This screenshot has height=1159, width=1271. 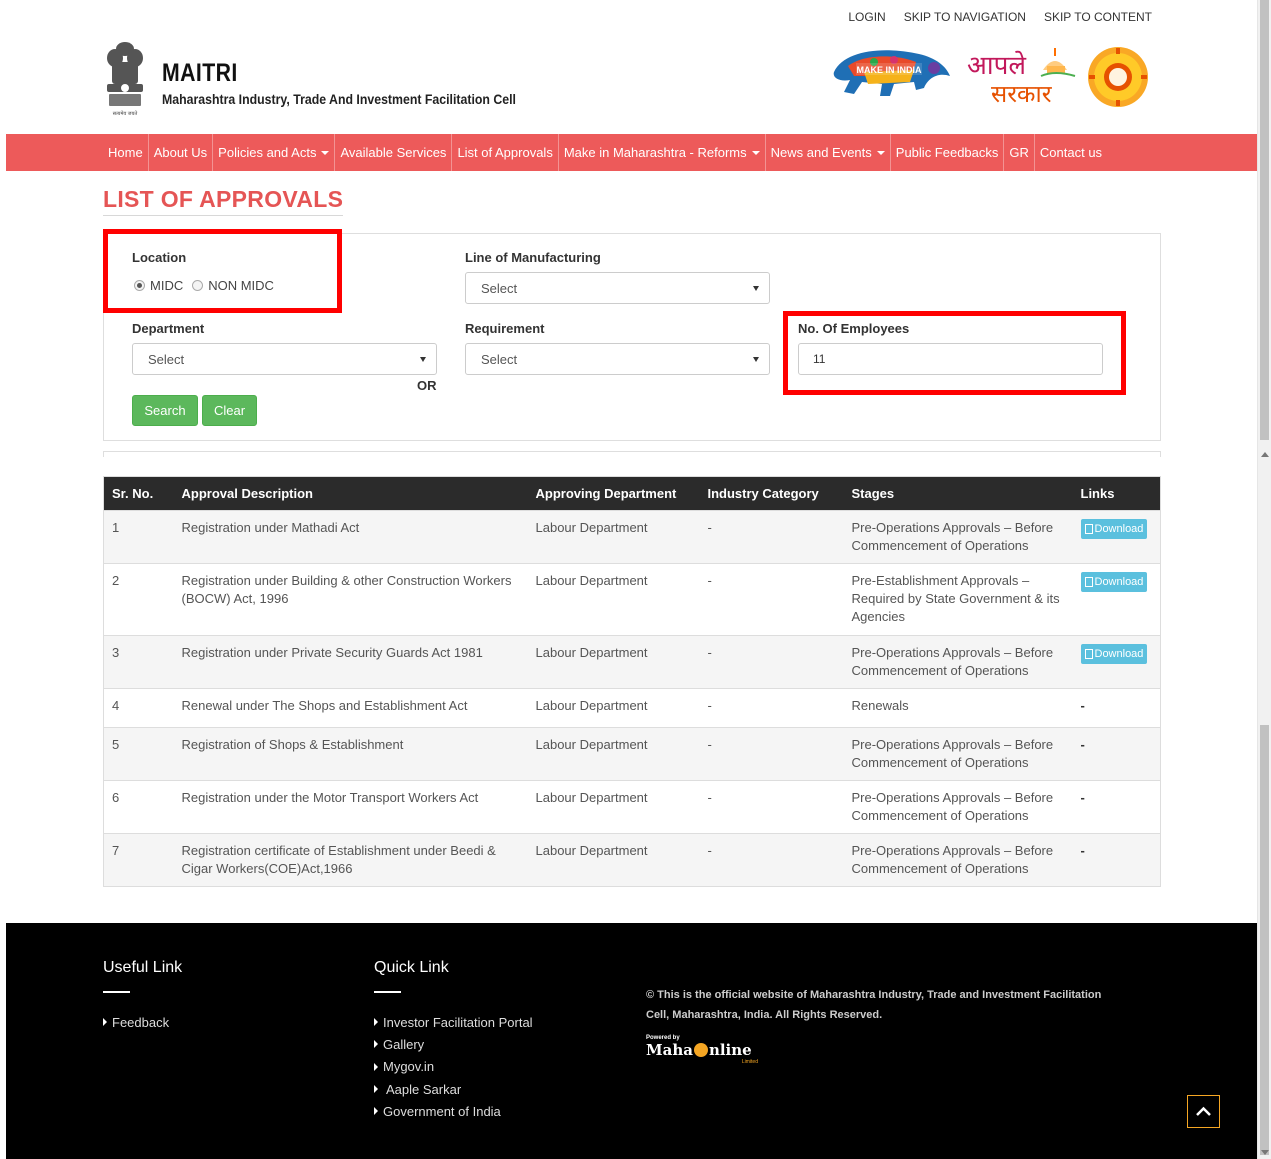 What do you see at coordinates (165, 410) in the screenshot?
I see `search-button: Search` at bounding box center [165, 410].